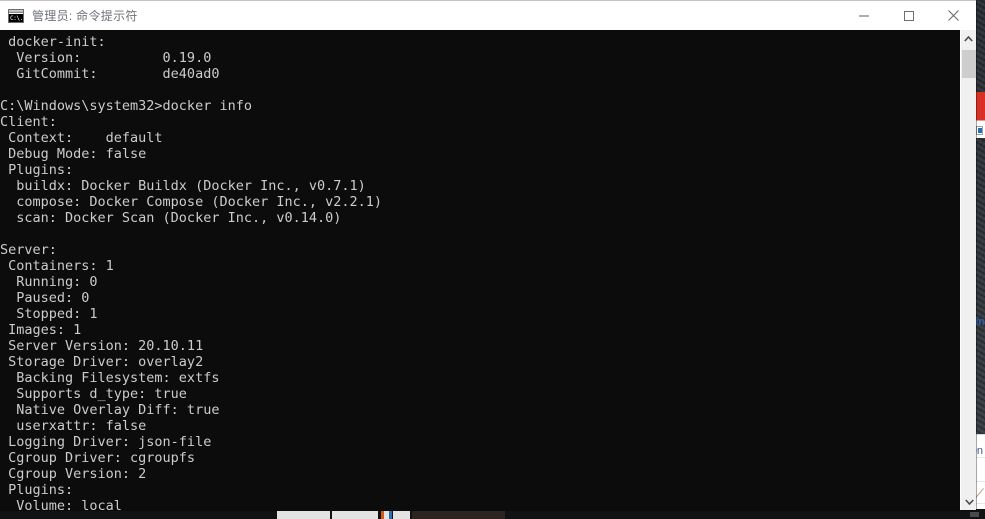 This screenshot has height=519, width=985. What do you see at coordinates (979, 130) in the screenshot?
I see `background-notification-bubble` at bounding box center [979, 130].